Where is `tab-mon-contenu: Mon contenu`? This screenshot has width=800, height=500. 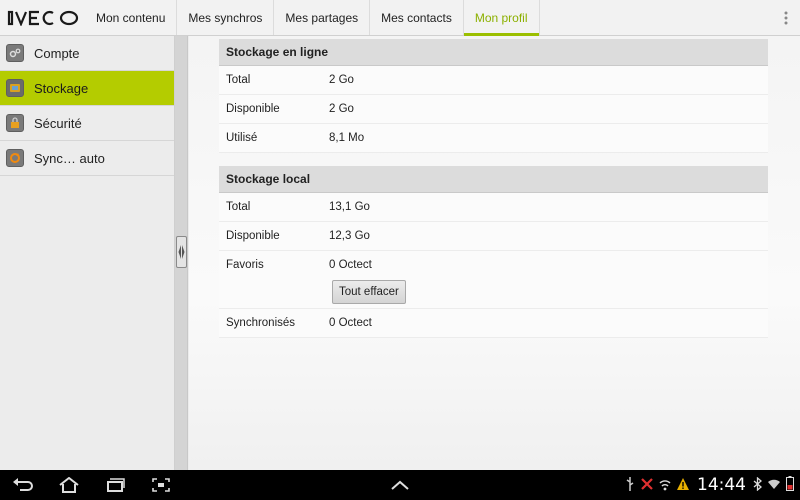 tab-mon-contenu: Mon contenu is located at coordinates (133, 17).